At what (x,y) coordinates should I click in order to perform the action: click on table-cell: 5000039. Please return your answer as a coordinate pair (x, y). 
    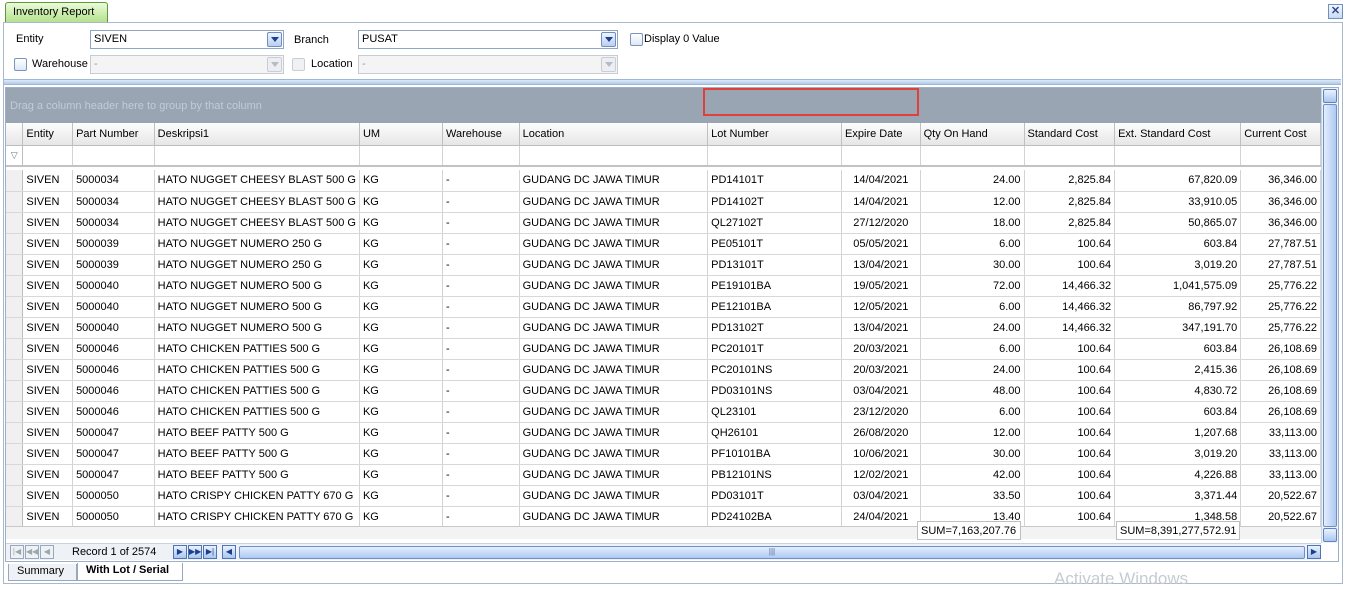
    Looking at the image, I should click on (113, 265).